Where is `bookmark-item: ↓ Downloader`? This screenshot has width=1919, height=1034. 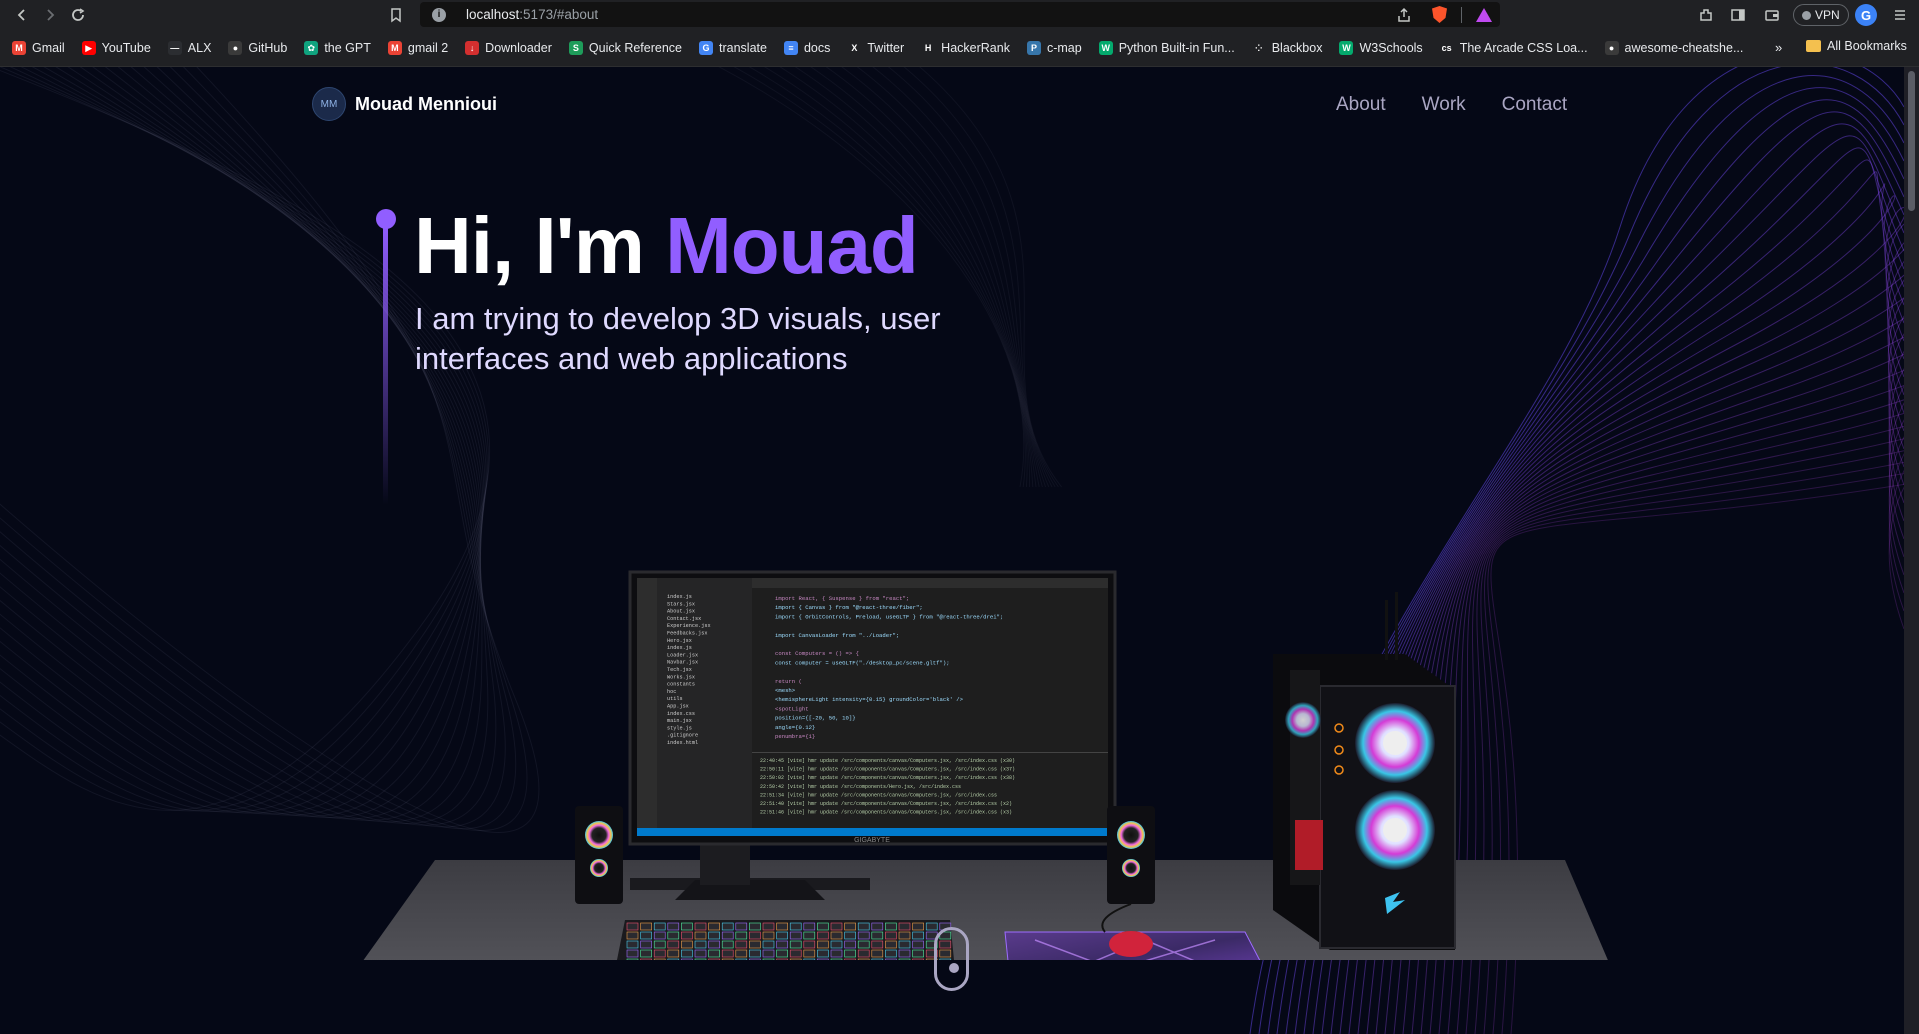 bookmark-item: ↓ Downloader is located at coordinates (508, 48).